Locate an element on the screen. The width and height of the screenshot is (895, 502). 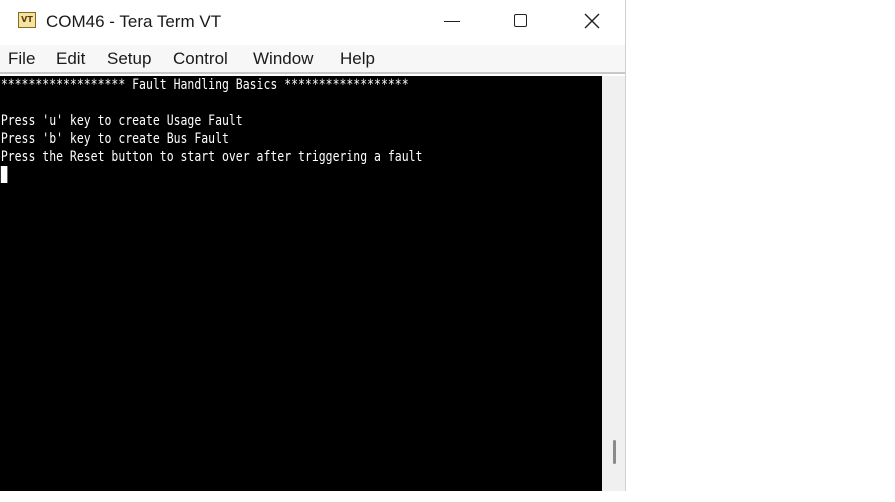
close-icon is located at coordinates (592, 21).